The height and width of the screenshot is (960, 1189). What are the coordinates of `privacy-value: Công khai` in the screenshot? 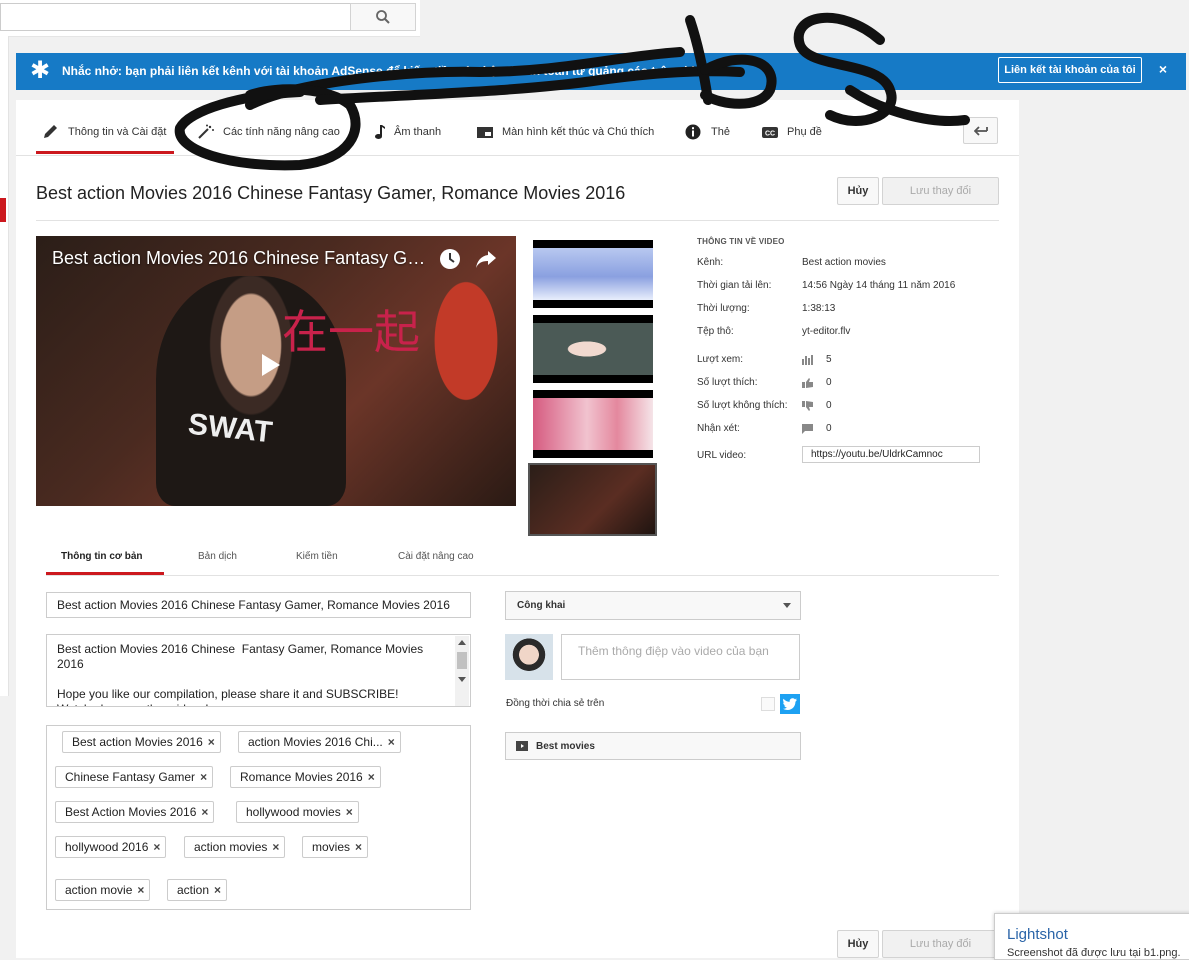 It's located at (541, 605).